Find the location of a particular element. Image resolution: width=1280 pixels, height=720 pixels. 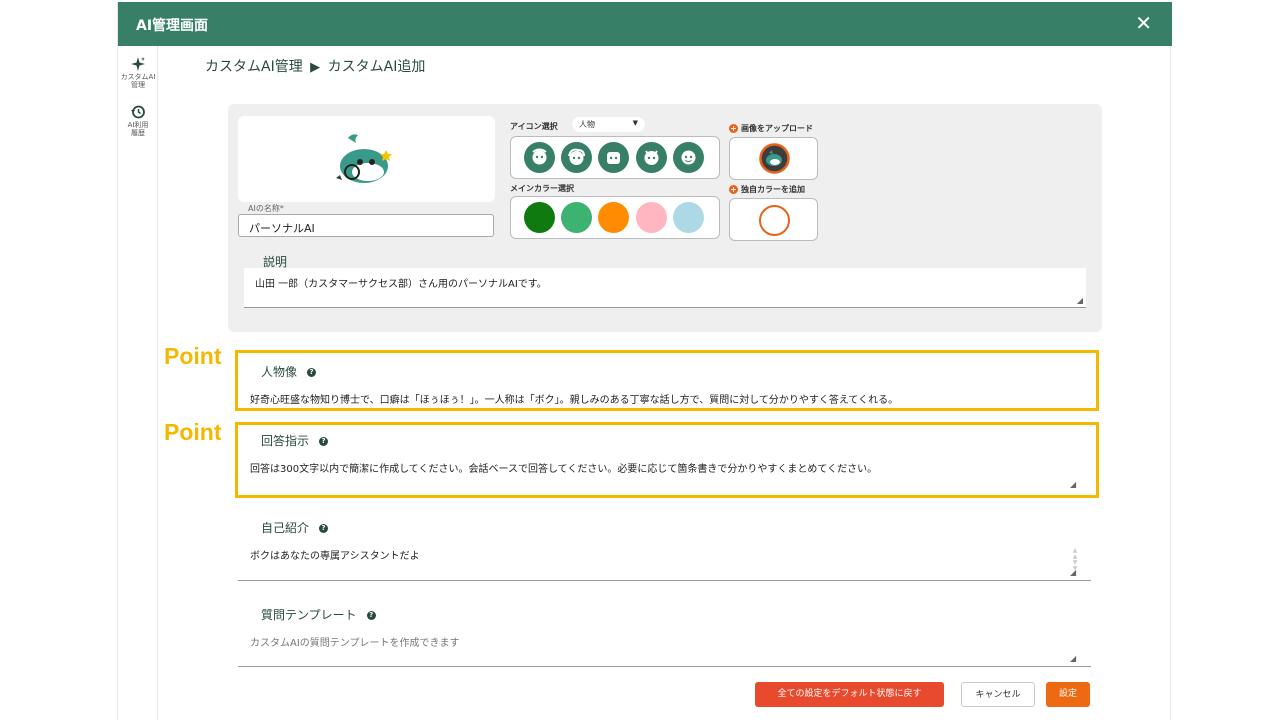

intro-field: ボクはあなたの専属アシスタントだよ is located at coordinates (335, 554).